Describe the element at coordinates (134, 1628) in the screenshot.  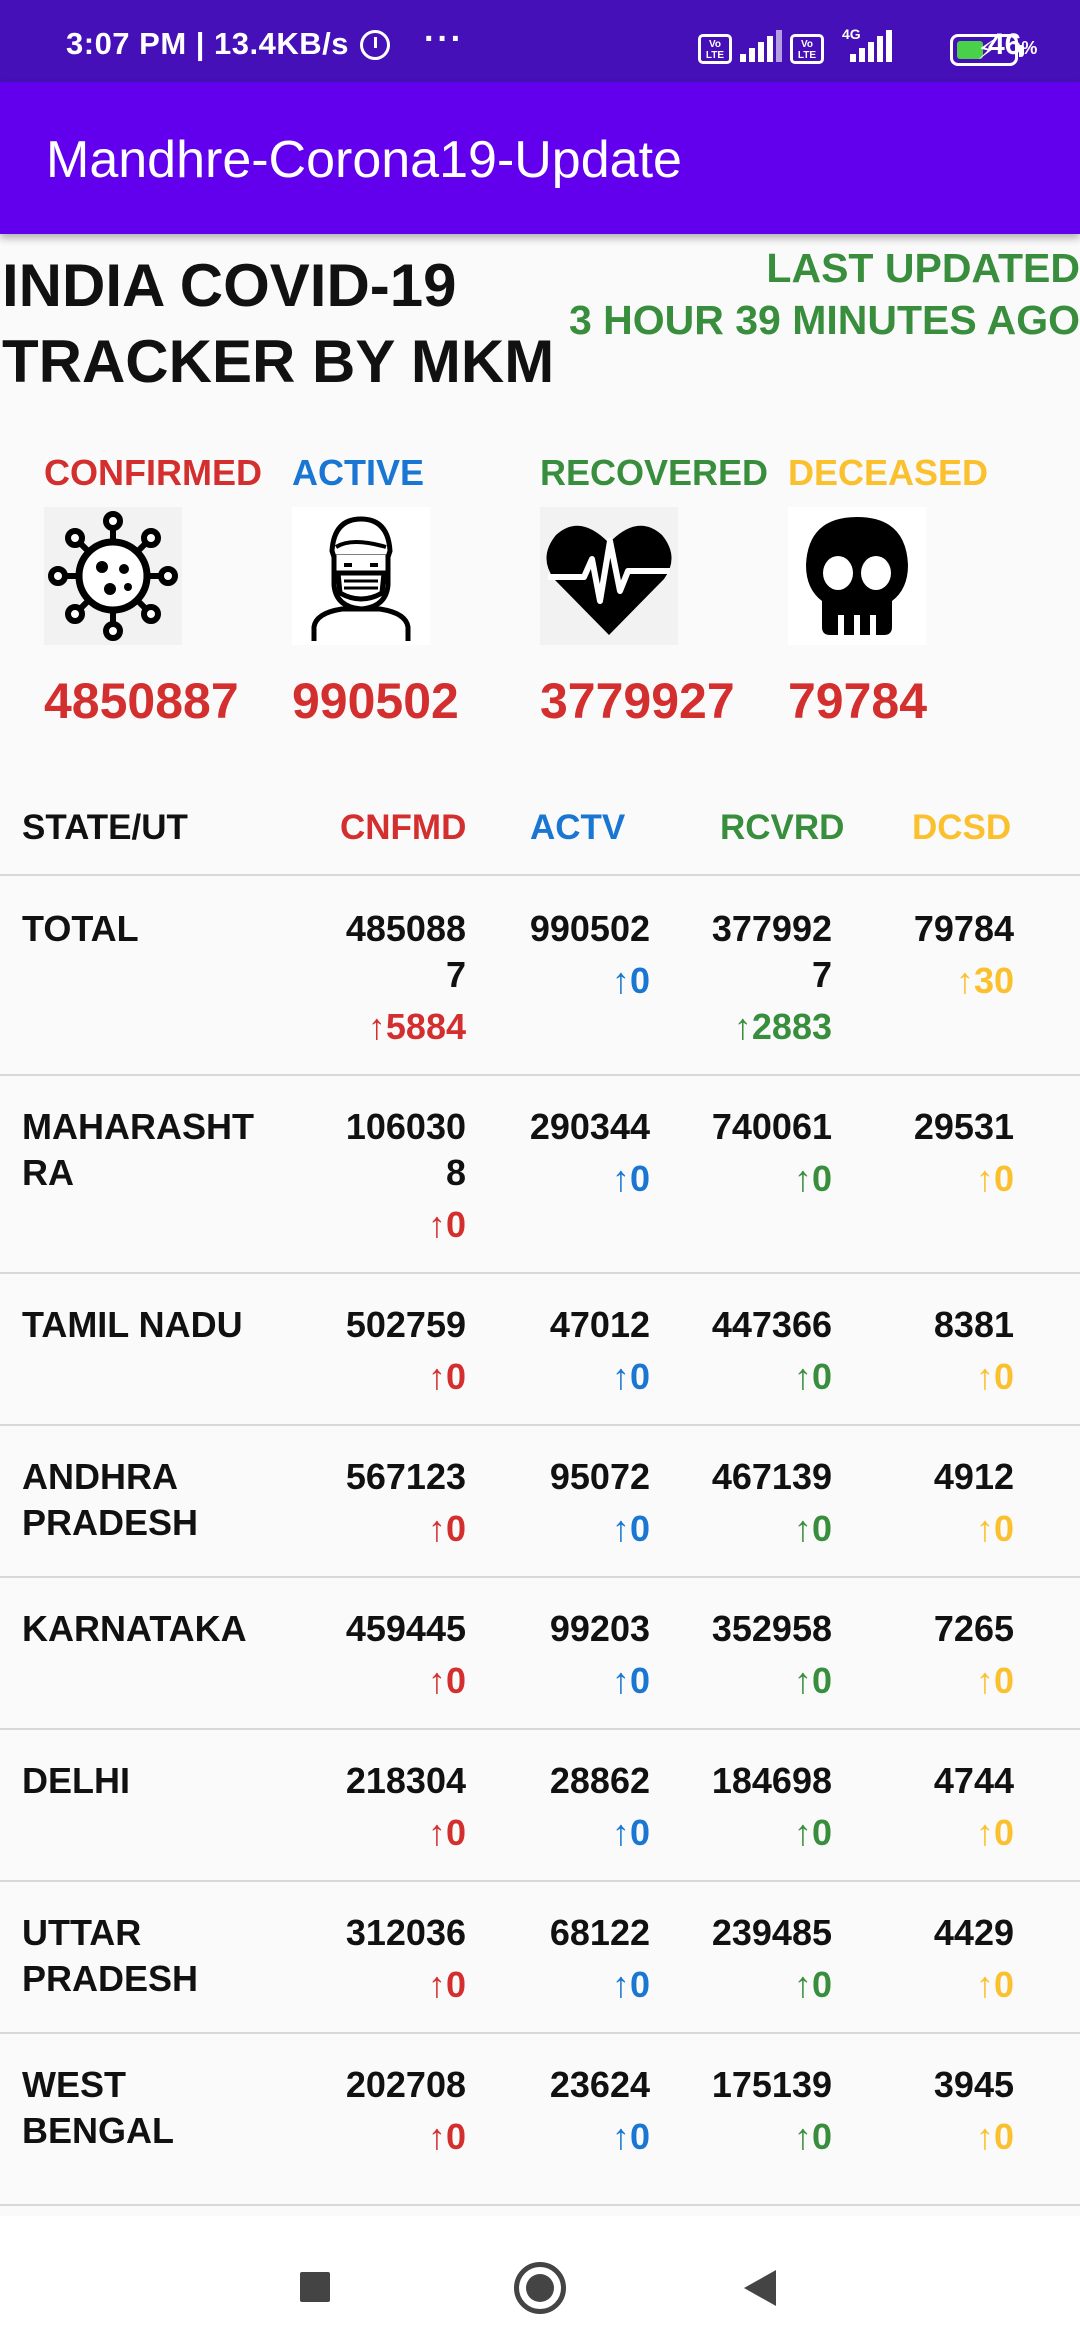
I see `state-name: KARNATAKA` at that location.